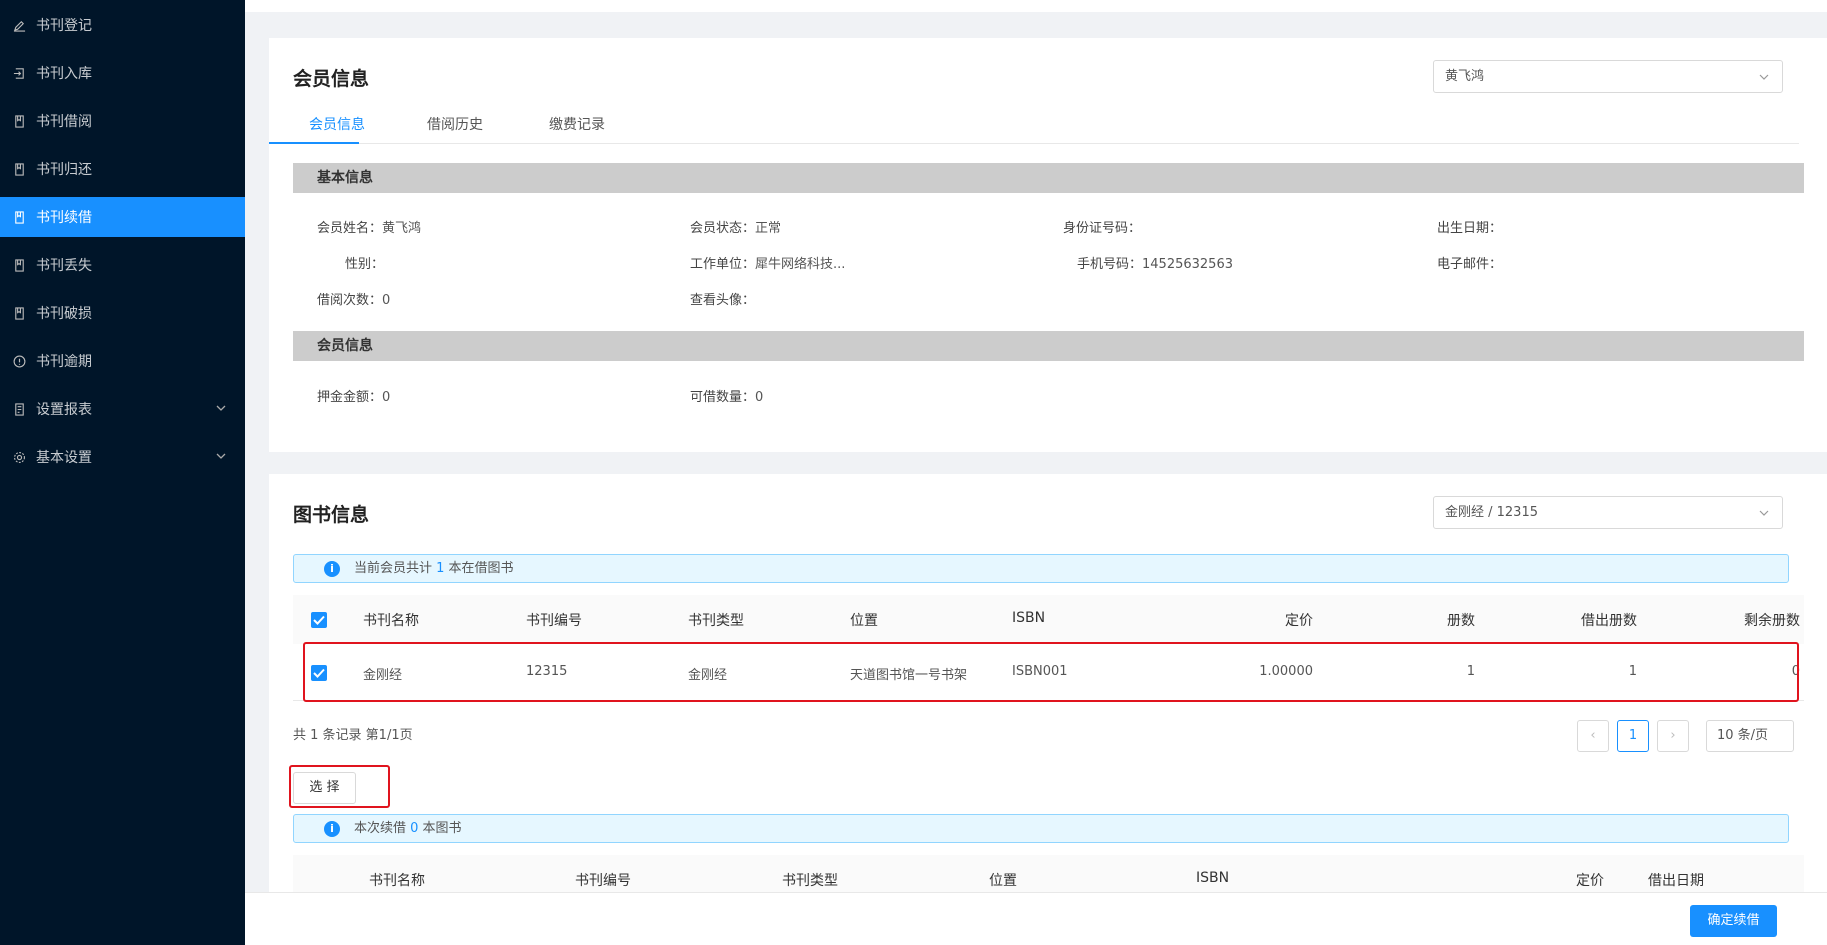 Image resolution: width=1827 pixels, height=945 pixels. Describe the element at coordinates (64, 122) in the screenshot. I see `sidebar-item-label: 书刊借阅` at that location.